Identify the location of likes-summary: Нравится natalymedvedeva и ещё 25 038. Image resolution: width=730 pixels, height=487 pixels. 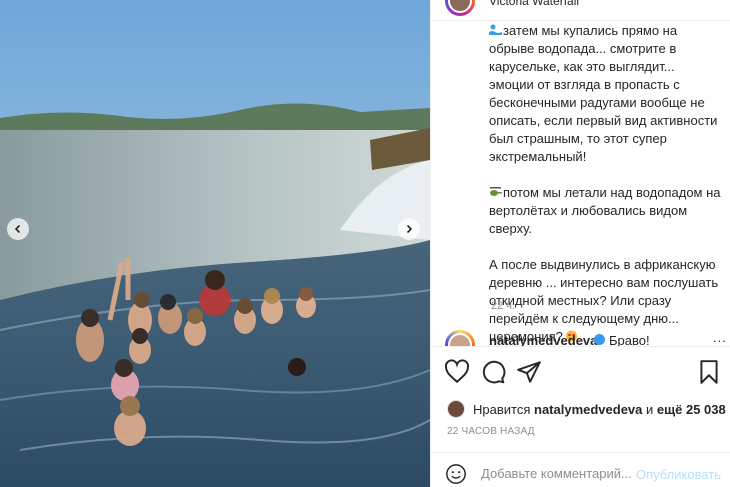
(586, 409).